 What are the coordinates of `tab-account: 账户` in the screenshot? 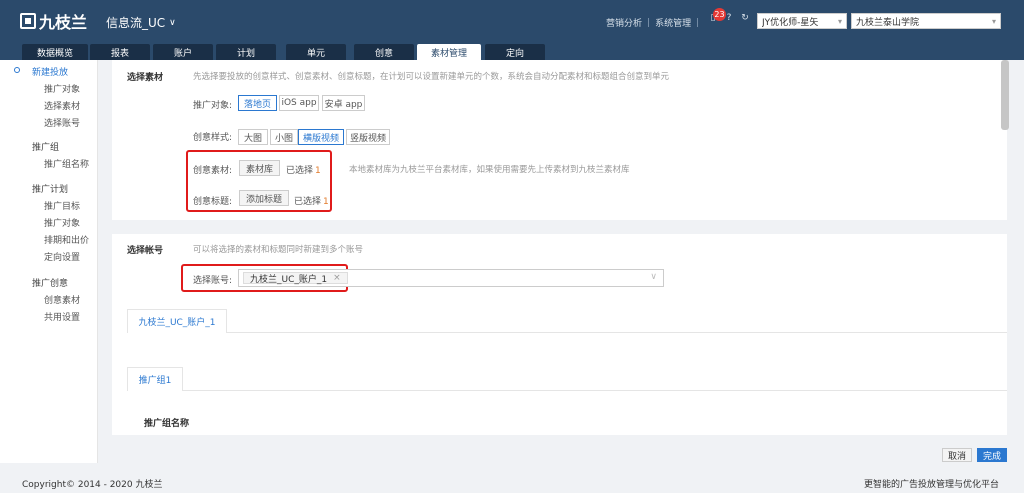 It's located at (183, 52).